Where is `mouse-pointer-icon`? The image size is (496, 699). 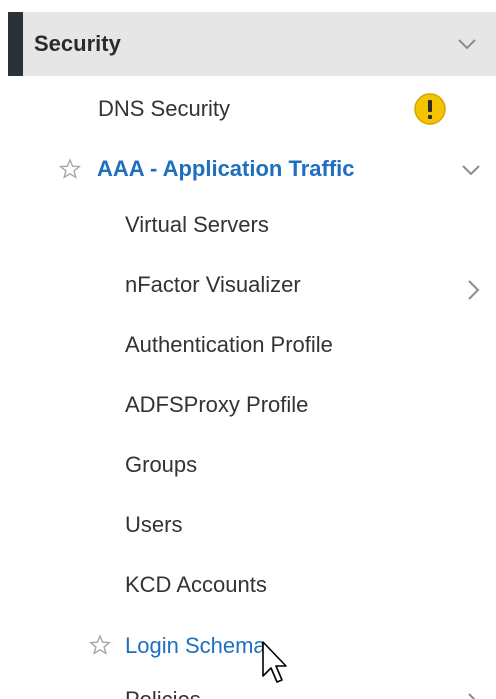 mouse-pointer-icon is located at coordinates (274, 662).